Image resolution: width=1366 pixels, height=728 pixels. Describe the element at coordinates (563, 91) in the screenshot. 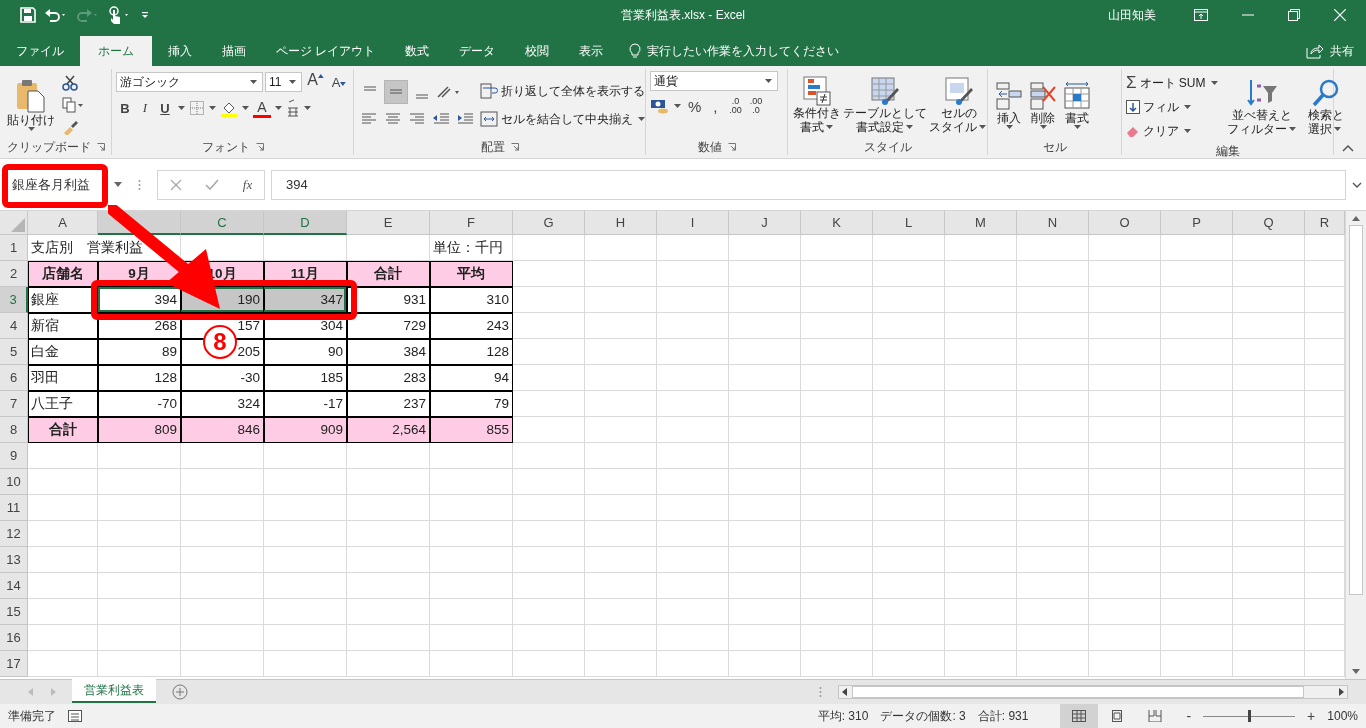

I see `wrap-text-button: 折り返して全体を表示する` at that location.